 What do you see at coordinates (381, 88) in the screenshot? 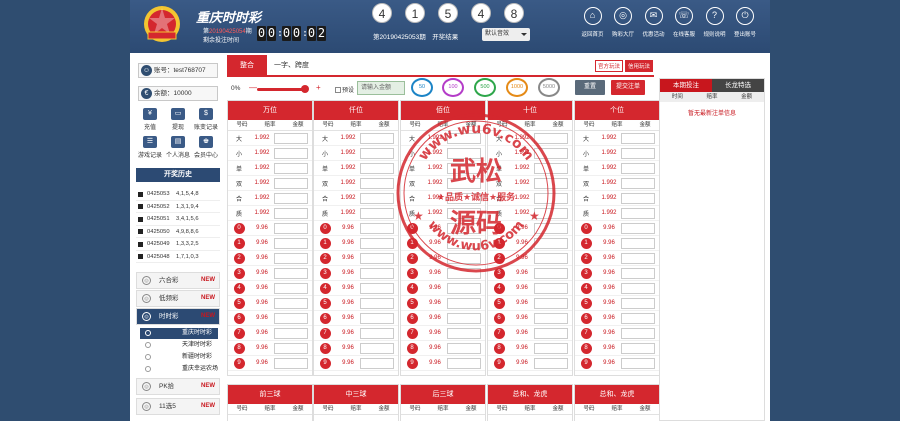
I see `amount-input: 请输入金额` at bounding box center [381, 88].